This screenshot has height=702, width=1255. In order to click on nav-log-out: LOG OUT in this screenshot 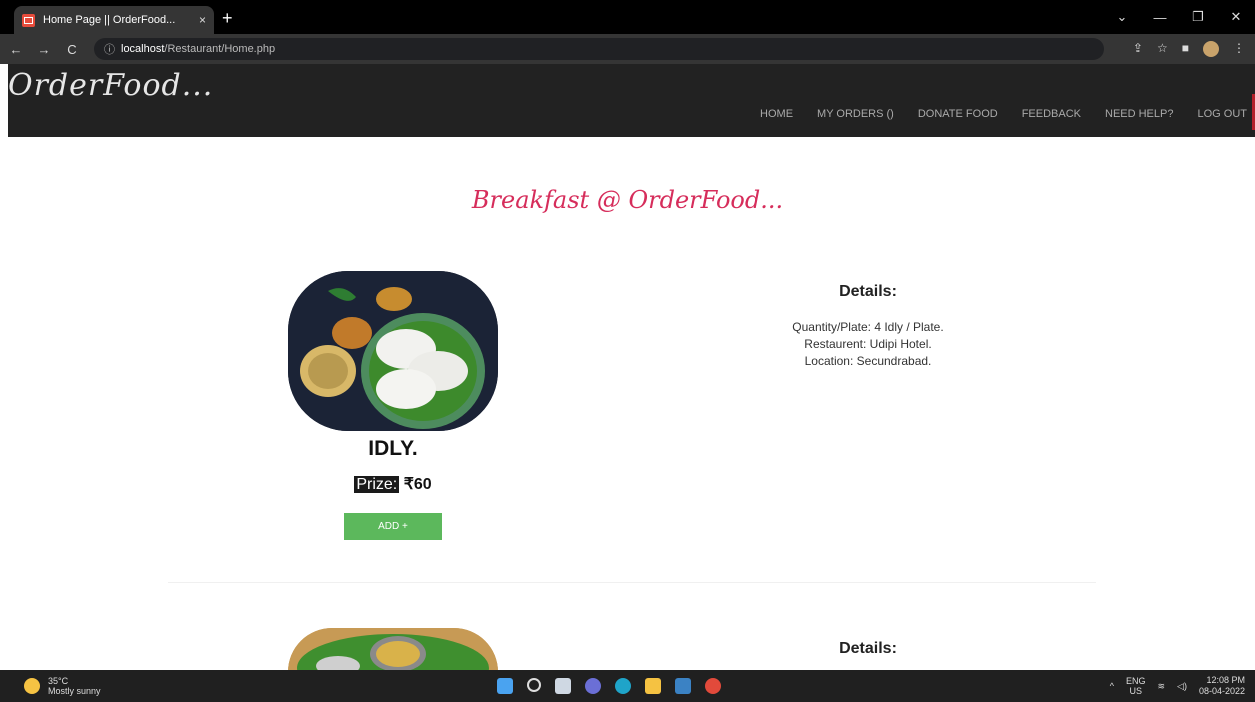, I will do `click(1222, 114)`.